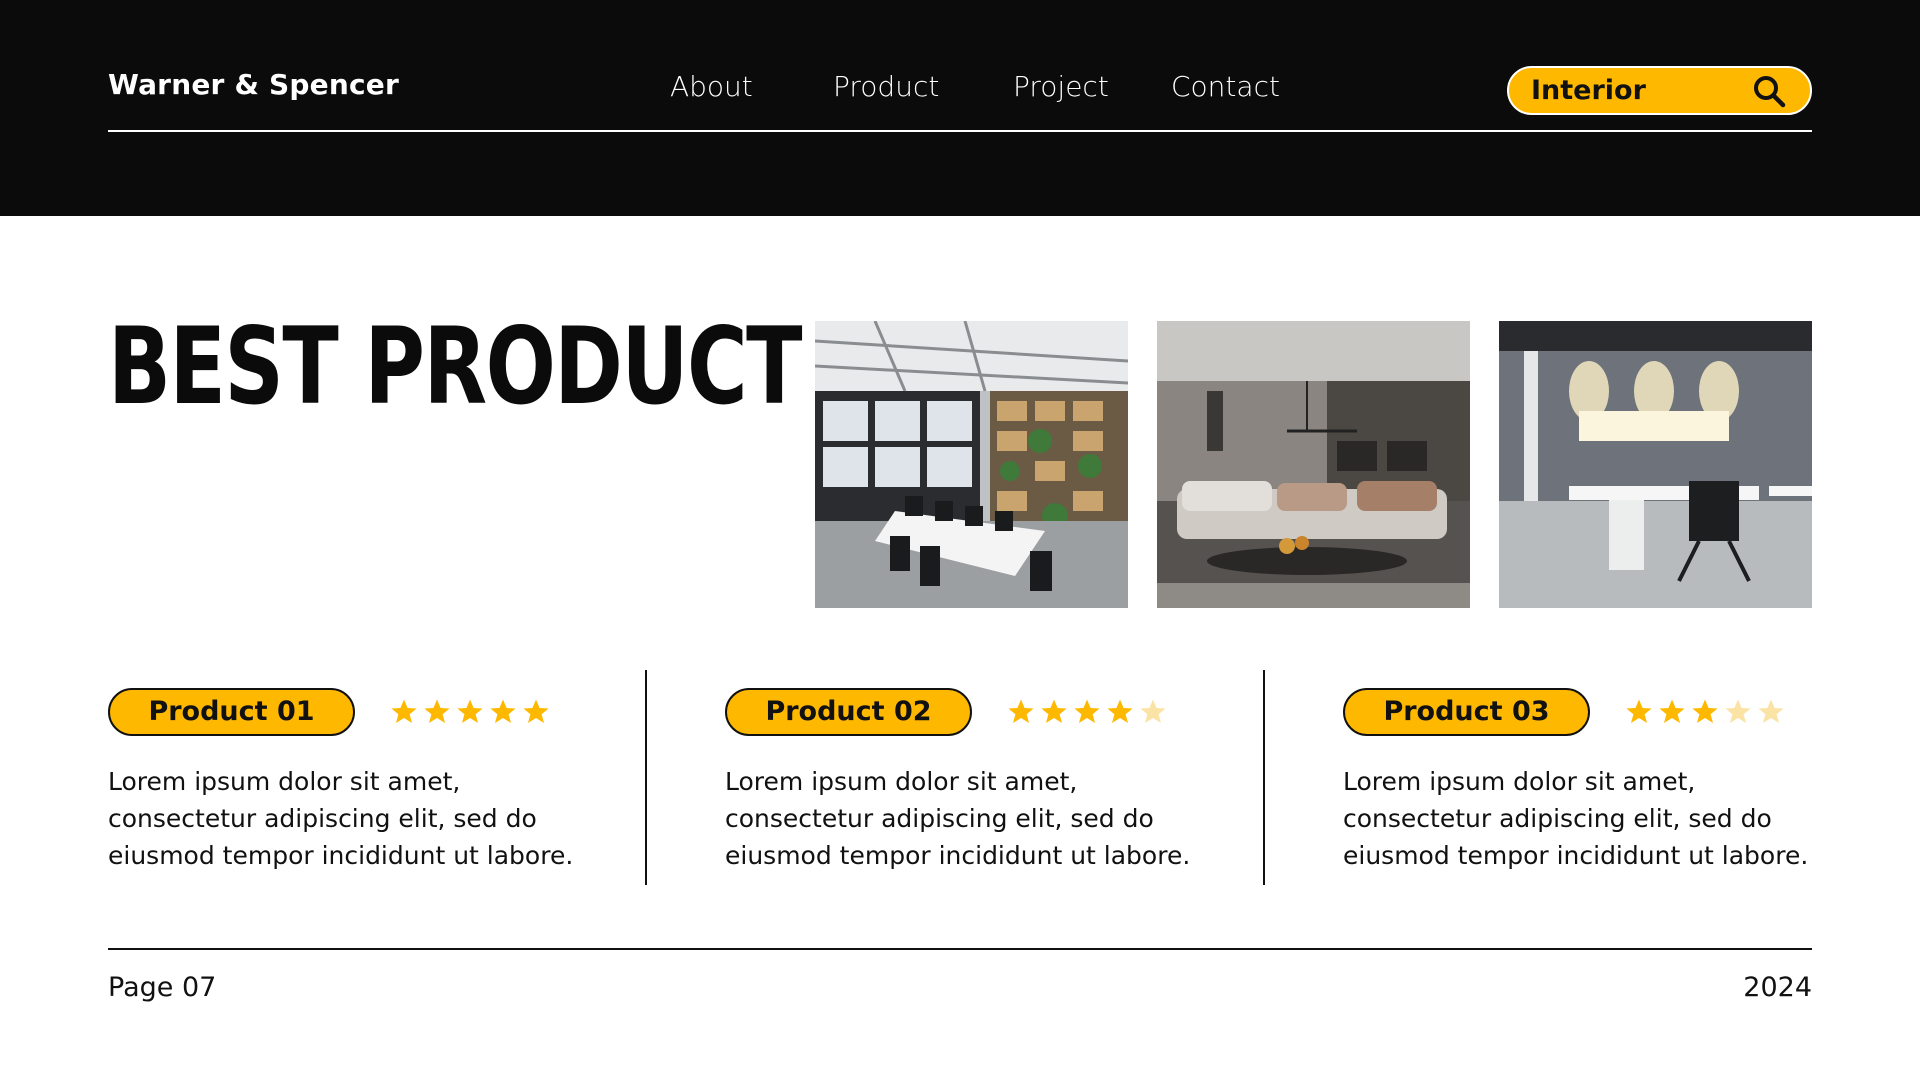 Image resolution: width=1920 pixels, height=1080 pixels. What do you see at coordinates (971, 464) in the screenshot?
I see `office-photo` at bounding box center [971, 464].